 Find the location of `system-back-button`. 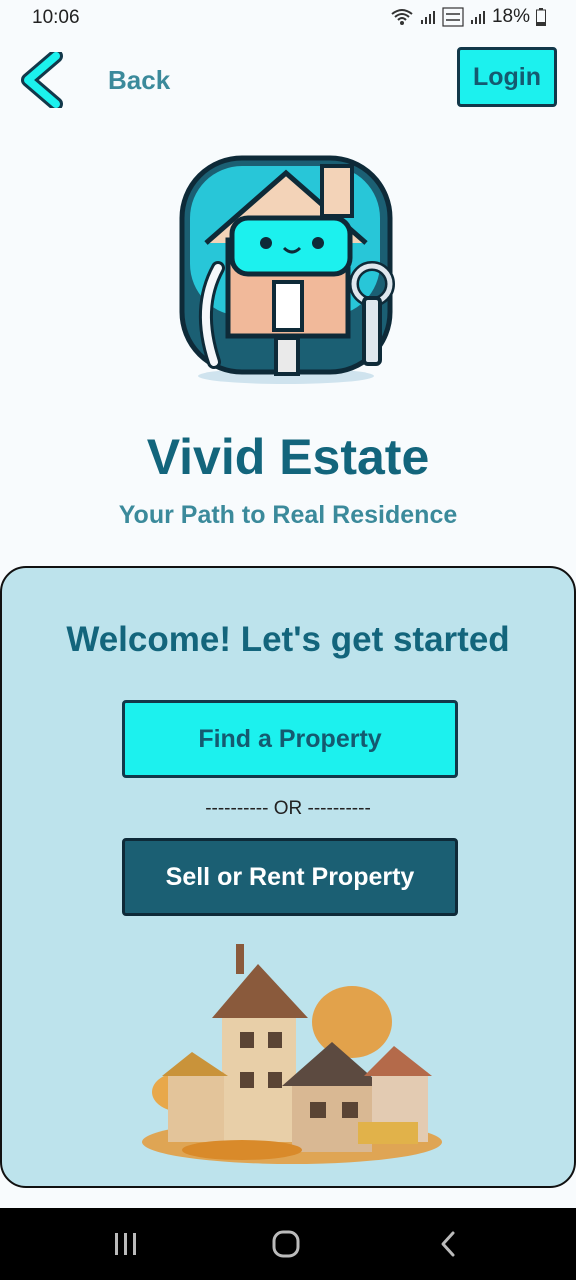

system-back-button is located at coordinates (448, 1244).